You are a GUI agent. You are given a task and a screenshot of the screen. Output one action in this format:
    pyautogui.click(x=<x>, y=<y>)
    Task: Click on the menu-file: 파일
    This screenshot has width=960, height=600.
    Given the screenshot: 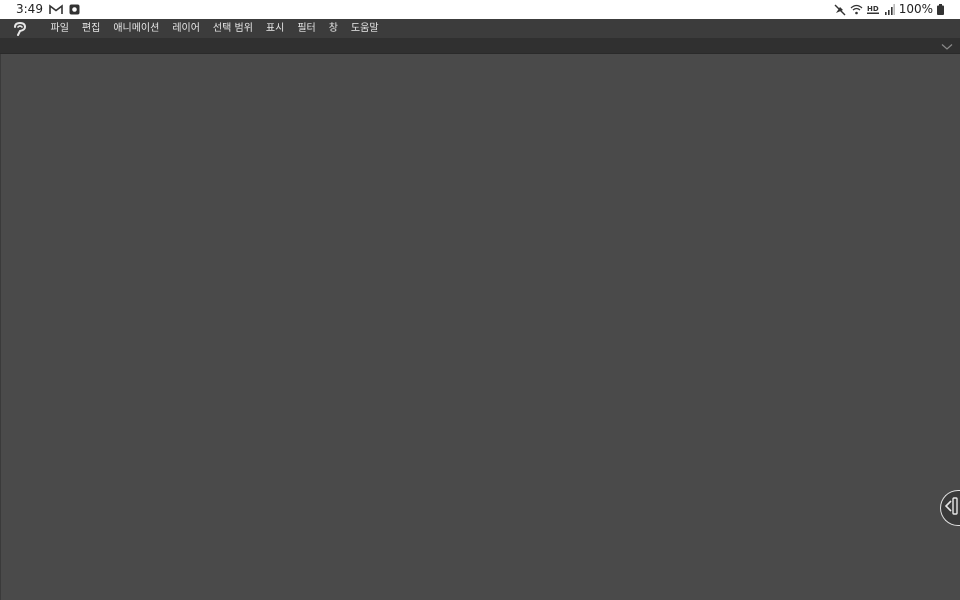 What is the action you would take?
    pyautogui.click(x=59, y=28)
    